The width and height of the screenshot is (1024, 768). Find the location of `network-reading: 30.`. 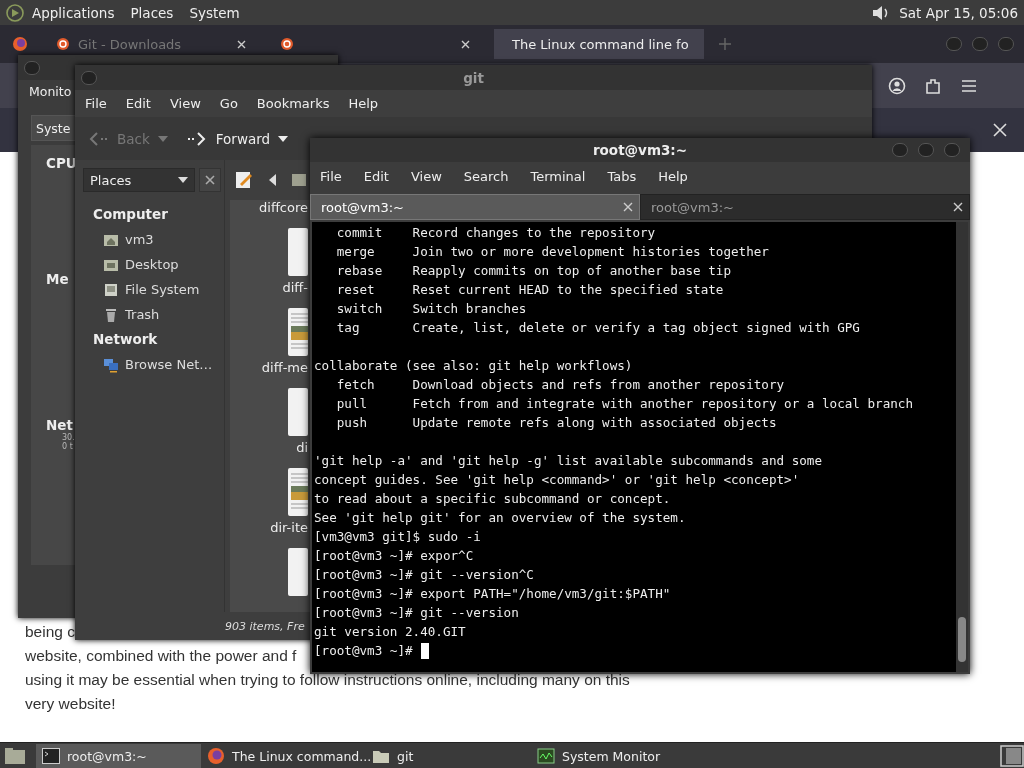

network-reading: 30. is located at coordinates (68, 437).